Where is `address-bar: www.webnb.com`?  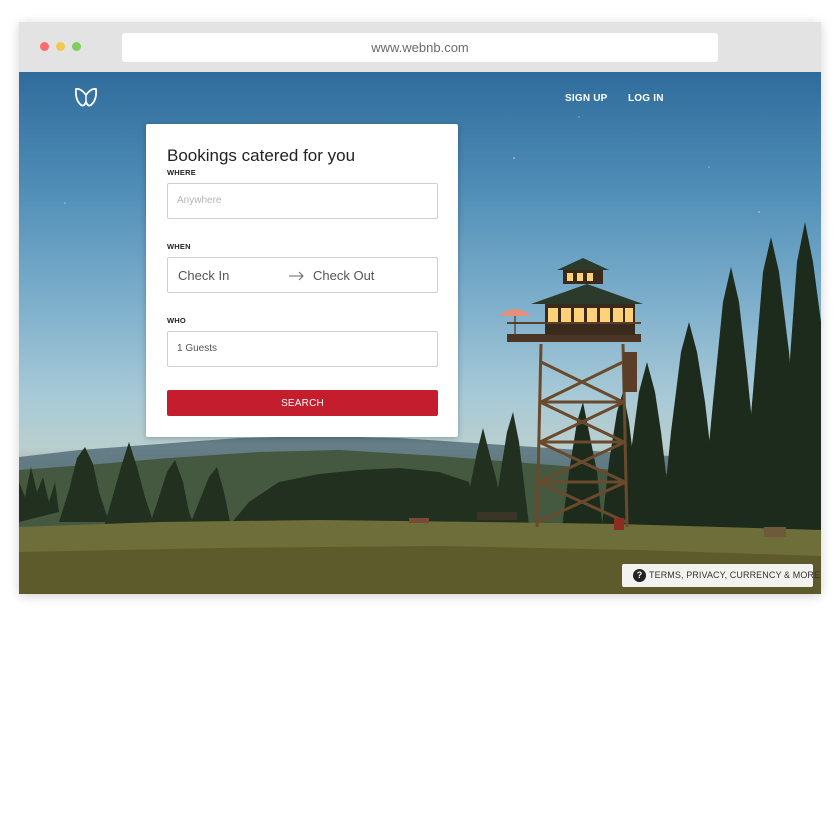 address-bar: www.webnb.com is located at coordinates (420, 47).